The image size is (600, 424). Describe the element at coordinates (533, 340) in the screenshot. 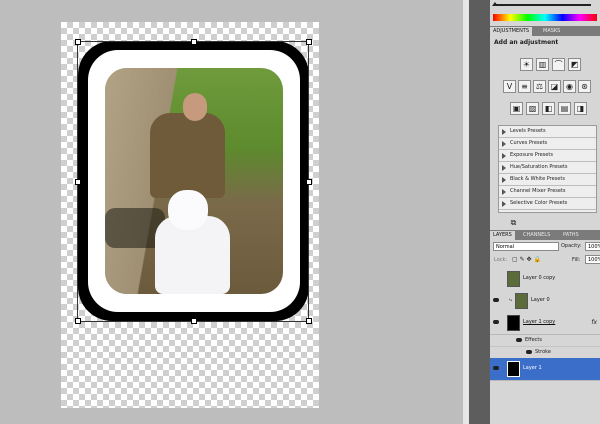

I see `effects-label: Effects` at that location.